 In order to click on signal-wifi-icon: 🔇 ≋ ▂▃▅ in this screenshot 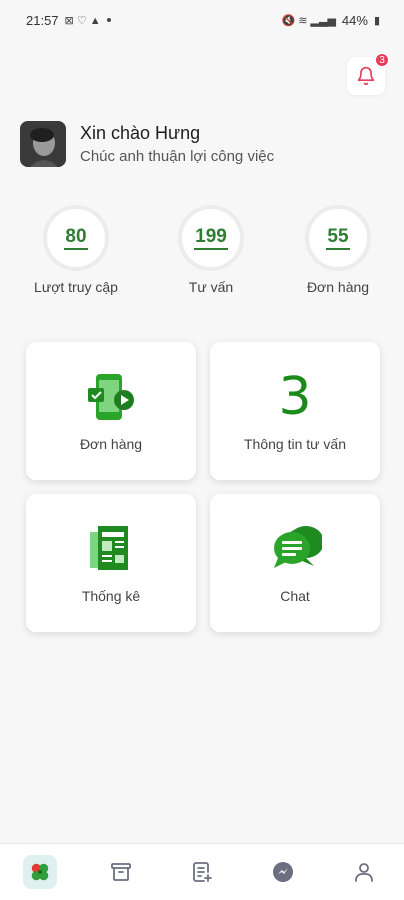, I will do `click(308, 20)`.